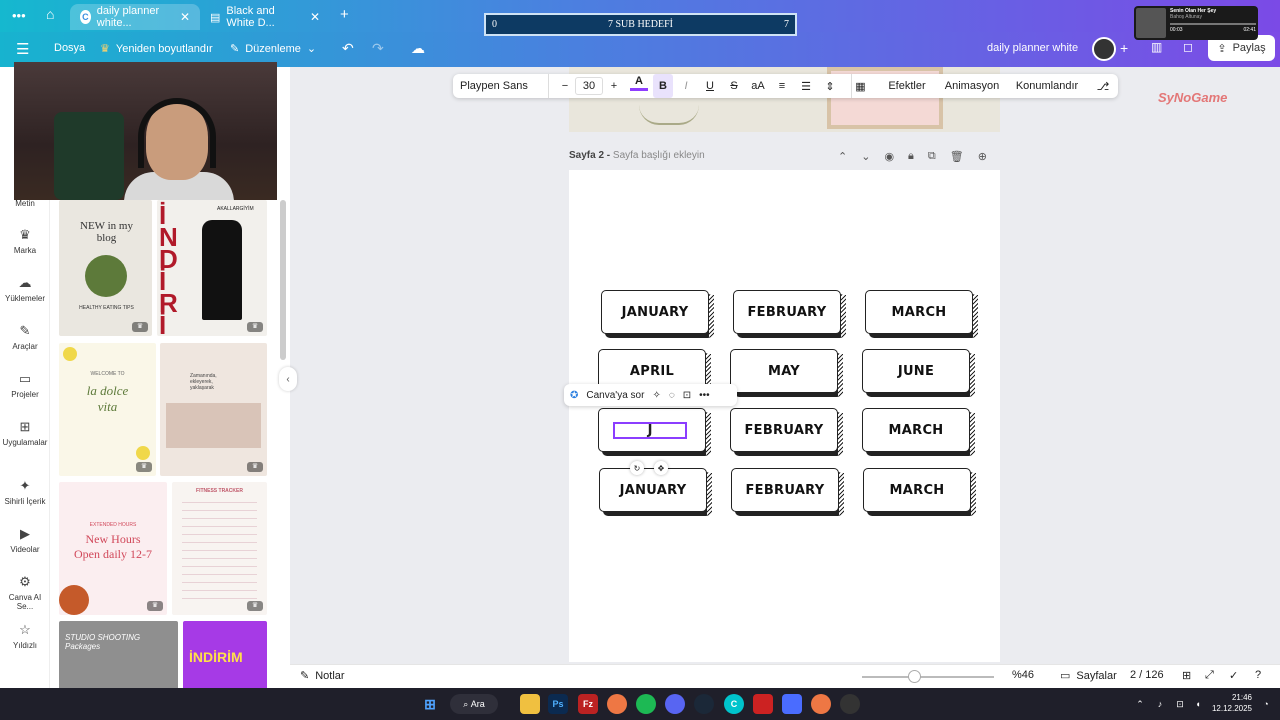  What do you see at coordinates (1088, 676) in the screenshot?
I see `pages-button: ▭ Sayfalar` at bounding box center [1088, 676].